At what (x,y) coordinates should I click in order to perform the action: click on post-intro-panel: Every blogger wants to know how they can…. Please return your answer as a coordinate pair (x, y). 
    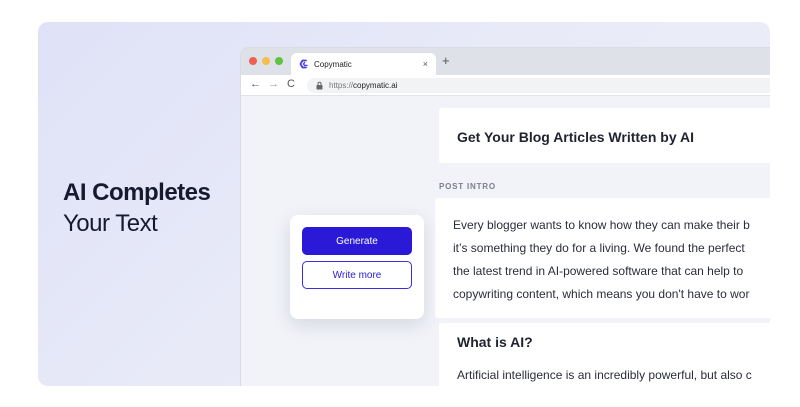
    Looking at the image, I should click on (602, 258).